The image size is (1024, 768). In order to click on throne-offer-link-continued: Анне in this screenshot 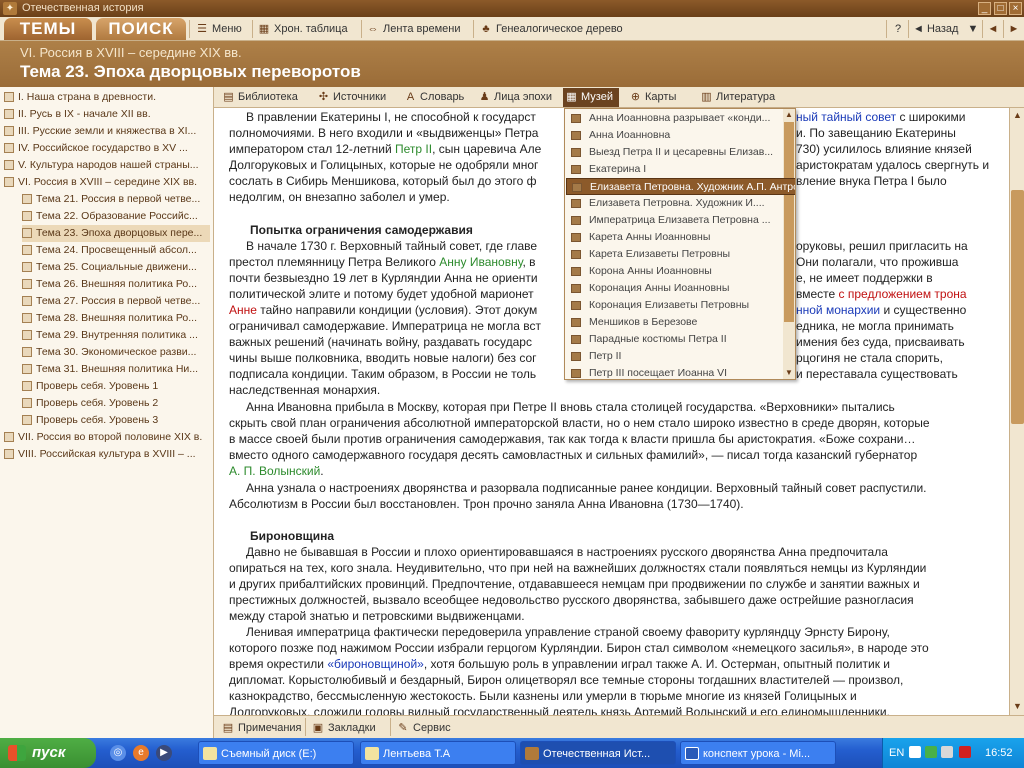, I will do `click(243, 310)`.